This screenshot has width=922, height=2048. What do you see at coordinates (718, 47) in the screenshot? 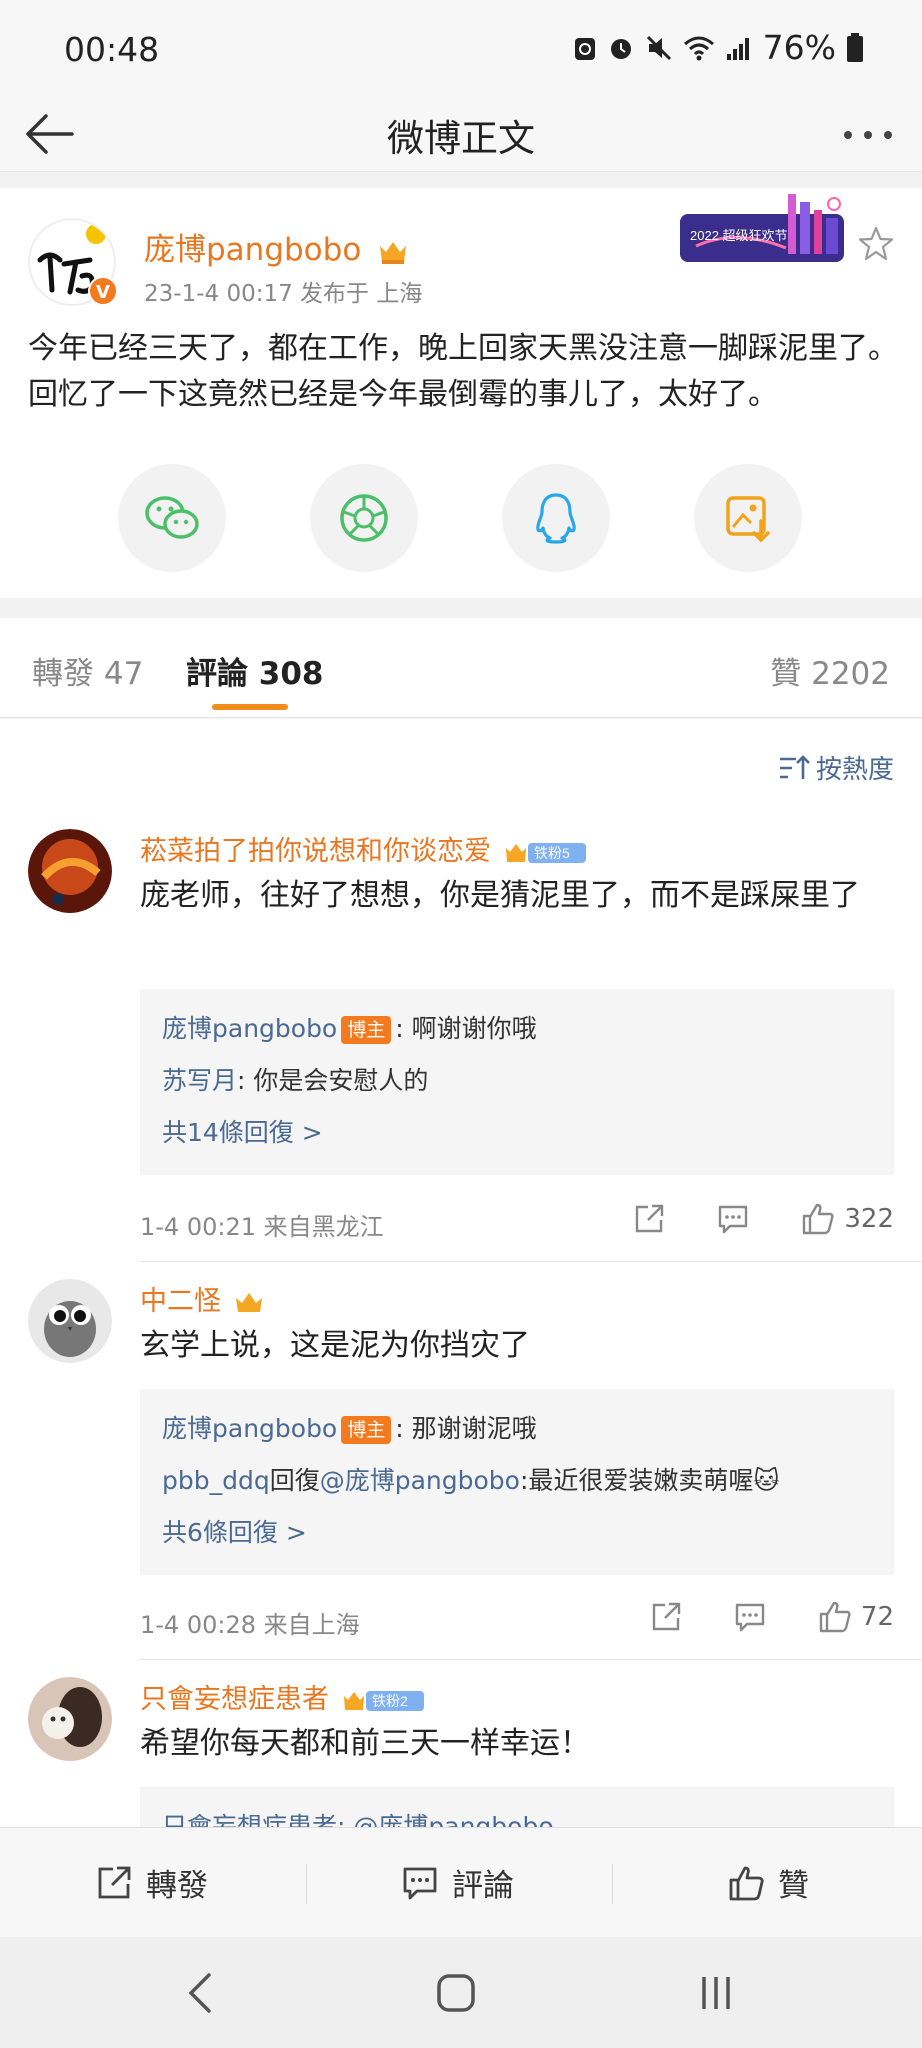
I see `status-icons: 76%` at bounding box center [718, 47].